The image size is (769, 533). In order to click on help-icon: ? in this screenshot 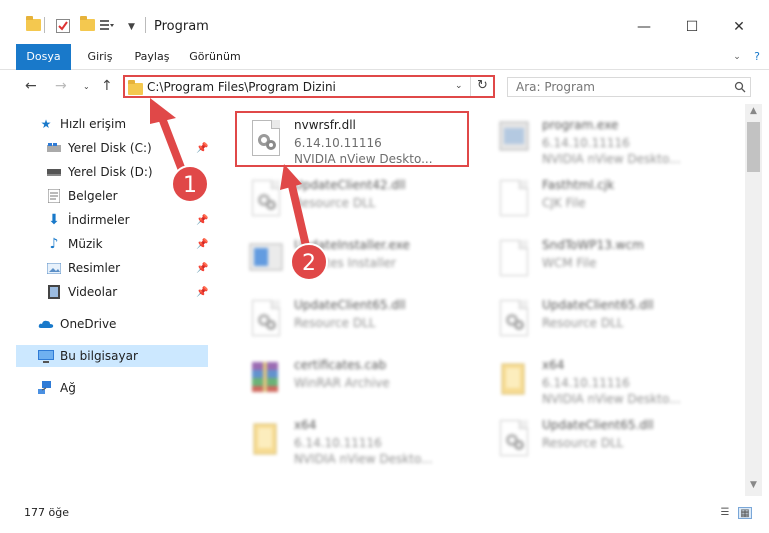, I will do `click(757, 57)`.